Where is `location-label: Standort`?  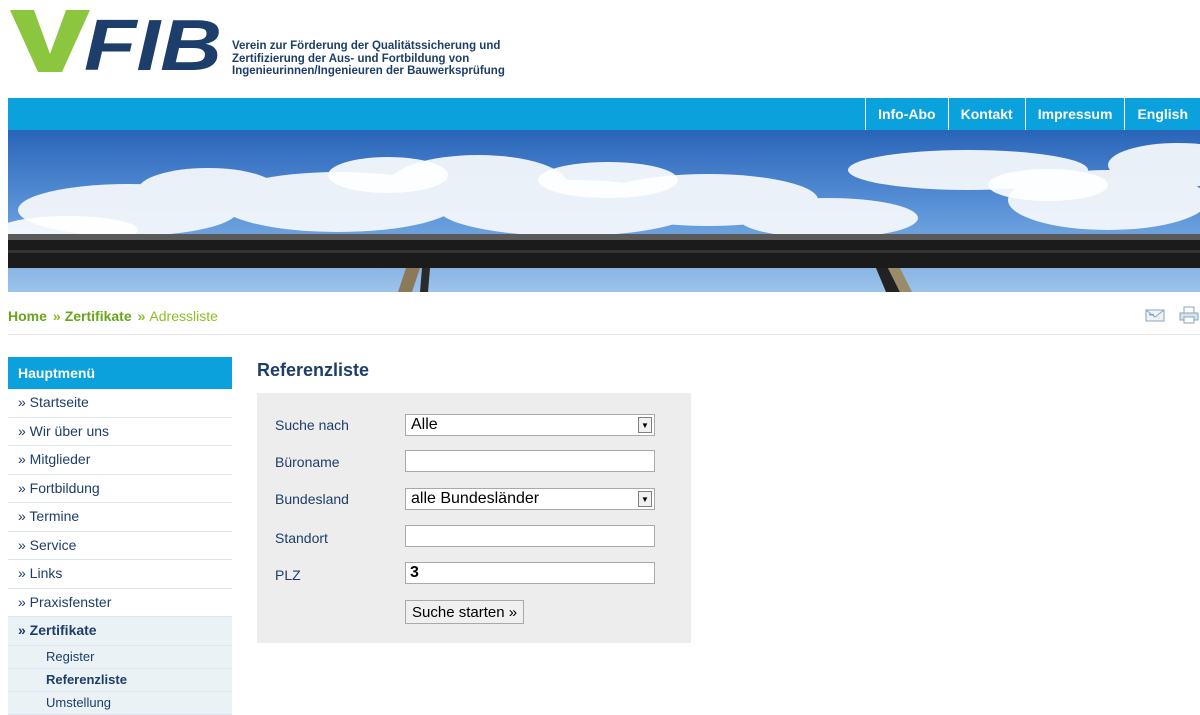
location-label: Standort is located at coordinates (301, 538).